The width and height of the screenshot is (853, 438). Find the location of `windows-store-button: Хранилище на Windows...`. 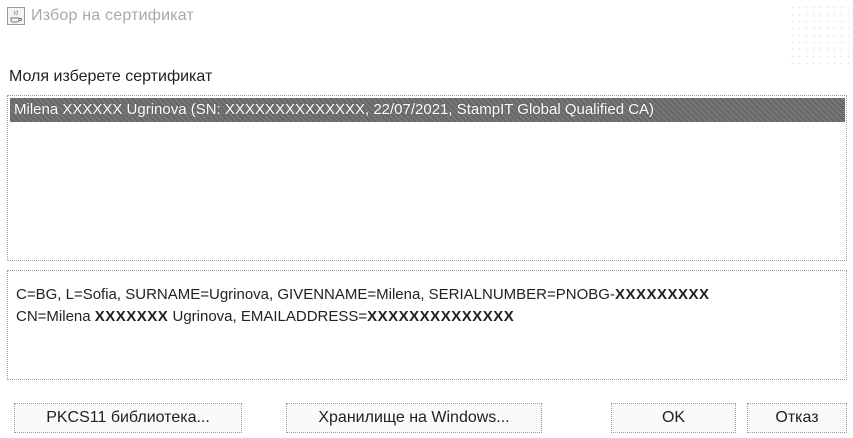

windows-store-button: Хранилище на Windows... is located at coordinates (414, 418).